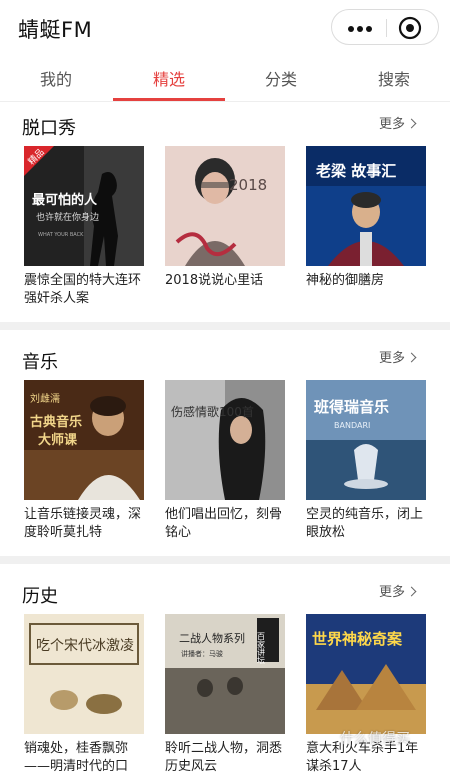  Describe the element at coordinates (169, 99) in the screenshot. I see `active-tab-indicator` at that location.